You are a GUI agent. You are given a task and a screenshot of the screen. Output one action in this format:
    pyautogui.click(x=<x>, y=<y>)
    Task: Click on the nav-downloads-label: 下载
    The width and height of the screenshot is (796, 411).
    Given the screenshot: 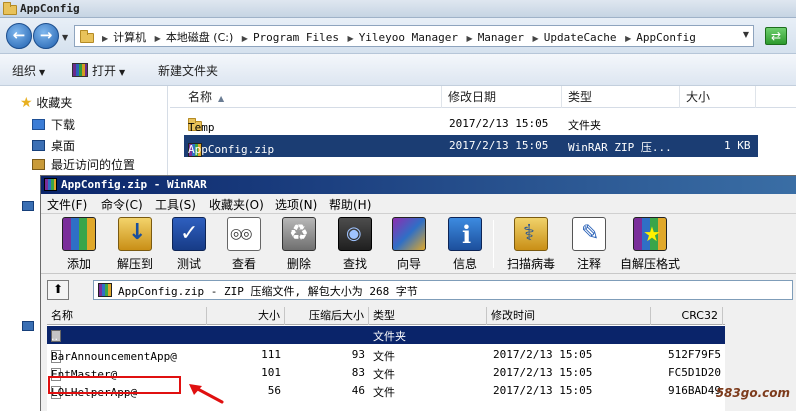 What is the action you would take?
    pyautogui.click(x=63, y=125)
    